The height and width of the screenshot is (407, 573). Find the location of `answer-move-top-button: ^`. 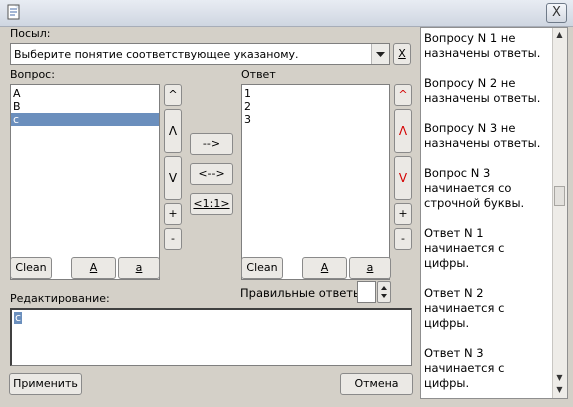

answer-move-top-button: ^ is located at coordinates (403, 95).